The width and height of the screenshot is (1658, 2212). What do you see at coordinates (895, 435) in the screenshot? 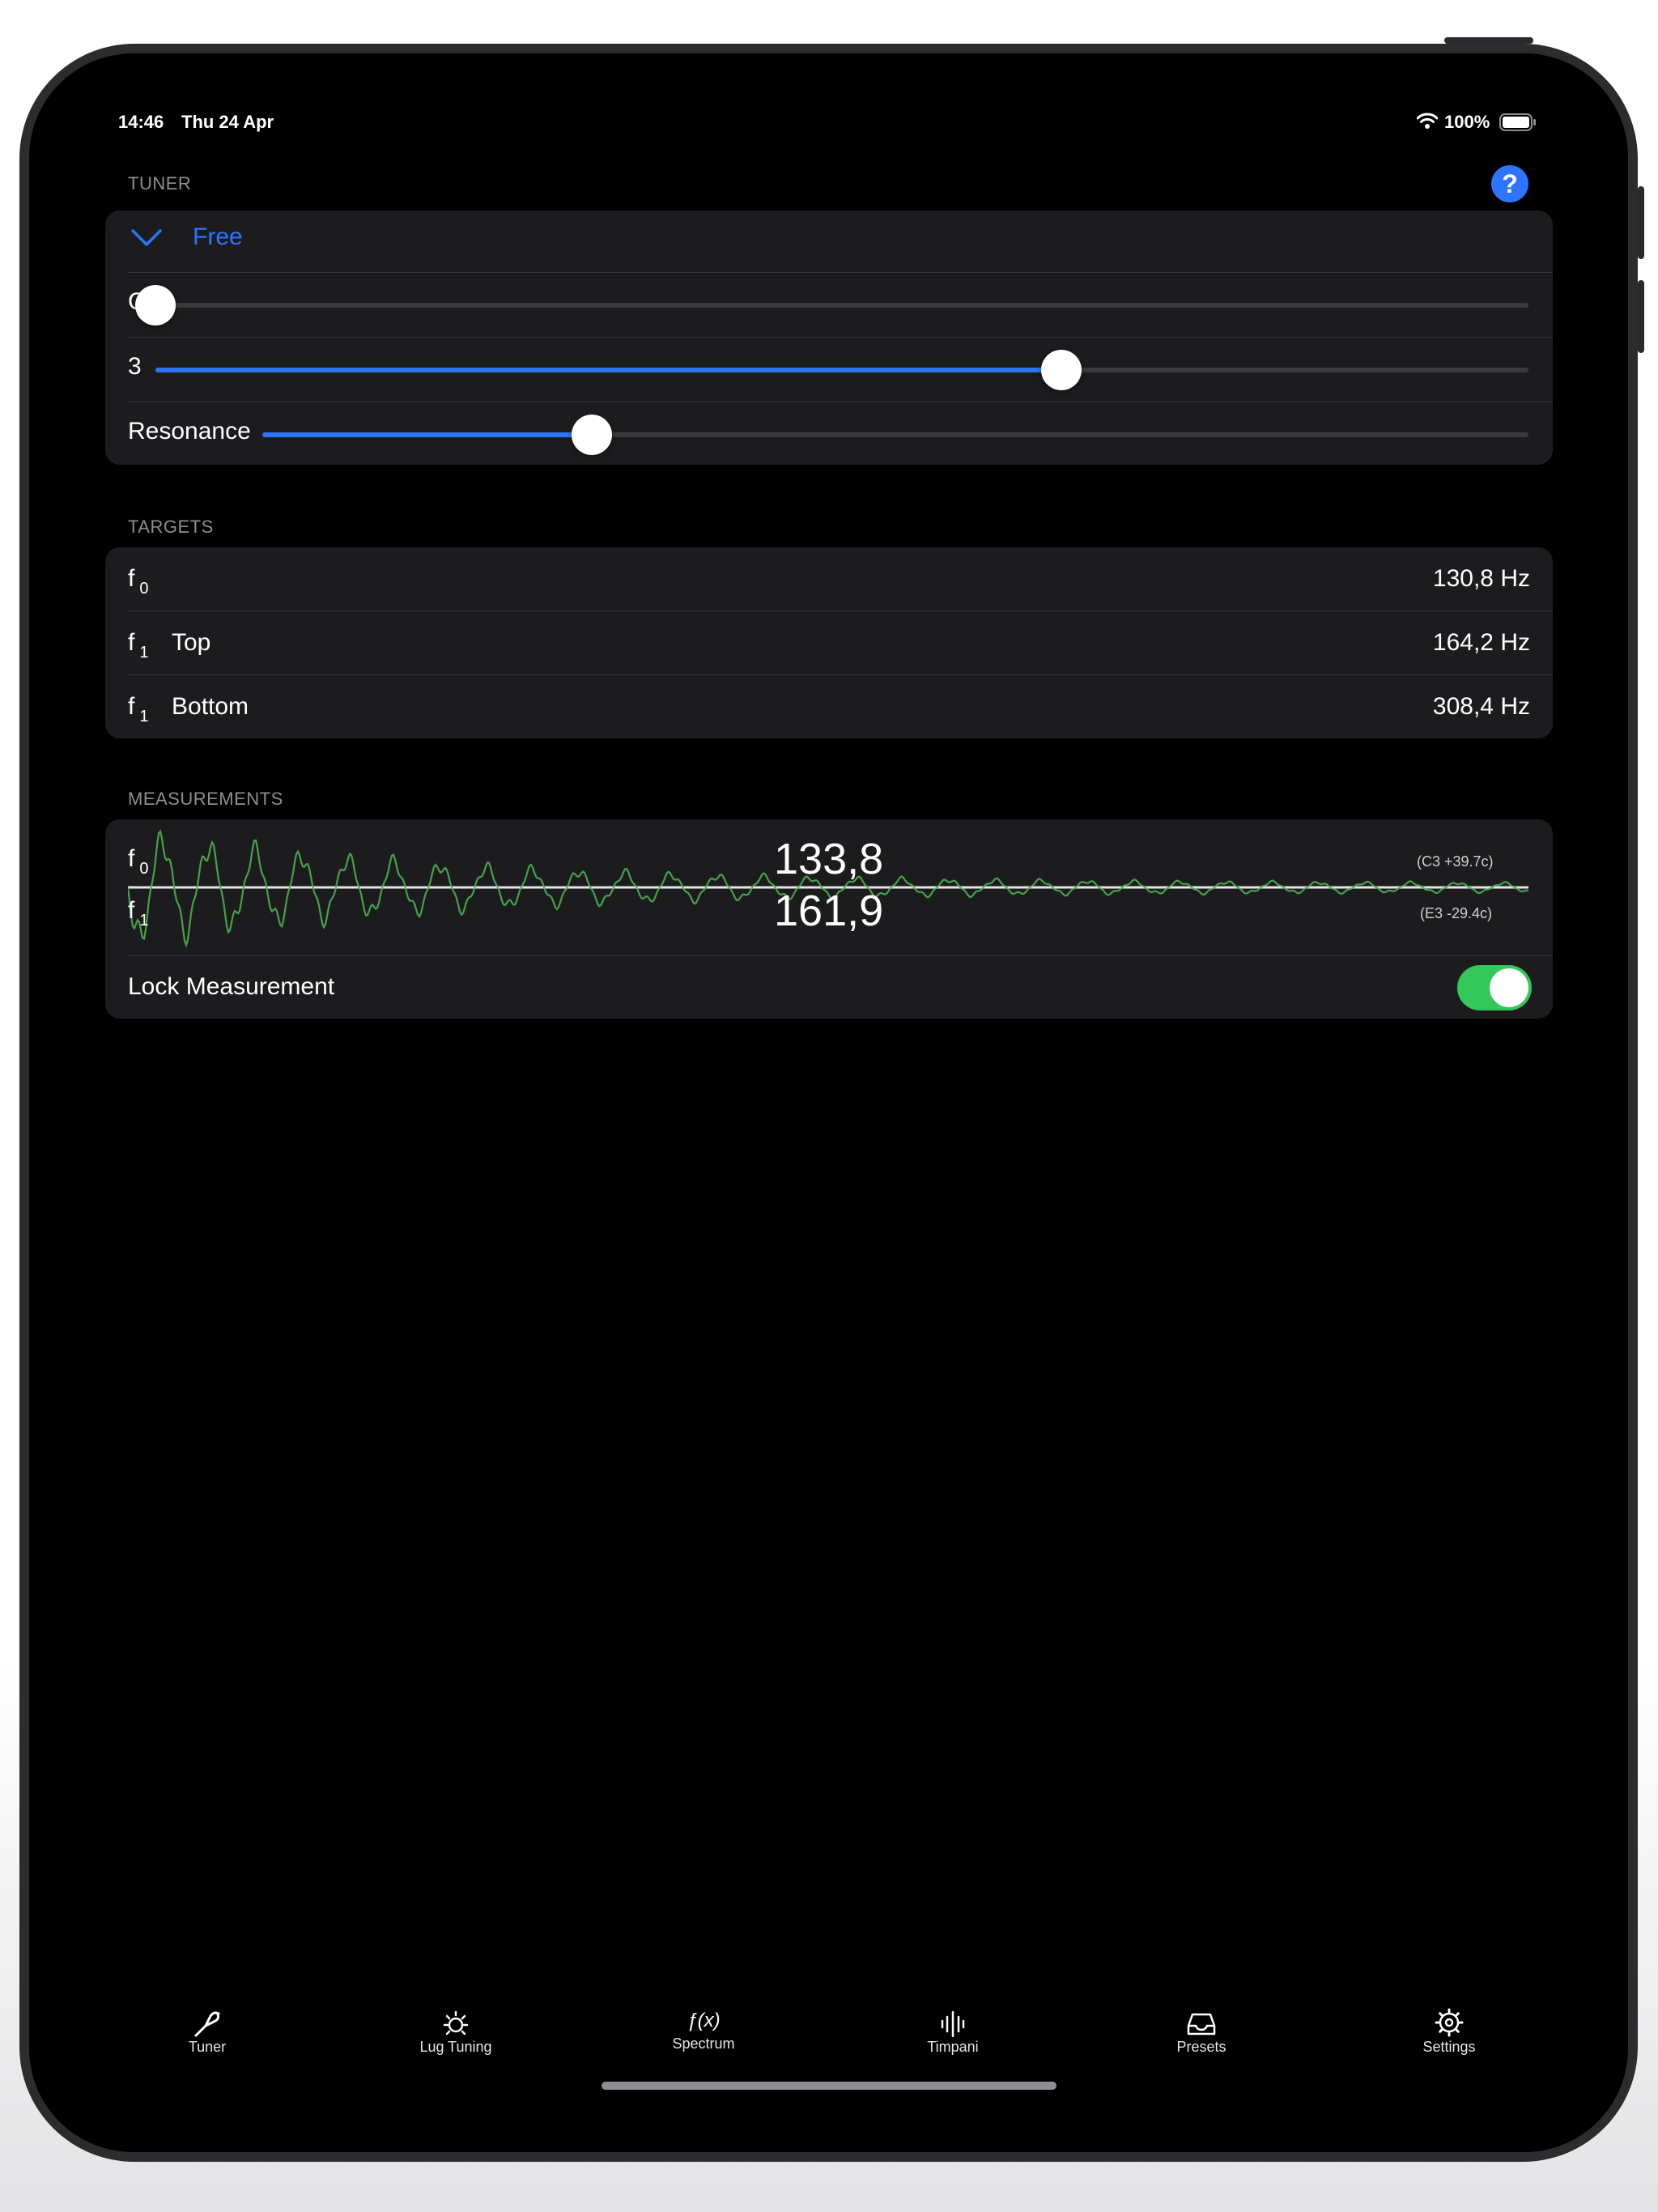
I see `resonance-slider` at bounding box center [895, 435].